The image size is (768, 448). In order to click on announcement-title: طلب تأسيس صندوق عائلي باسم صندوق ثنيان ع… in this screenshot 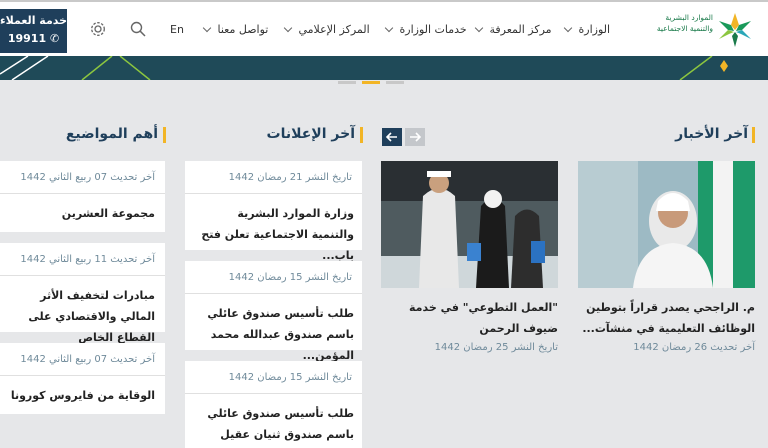, I will do `click(273, 425)`.